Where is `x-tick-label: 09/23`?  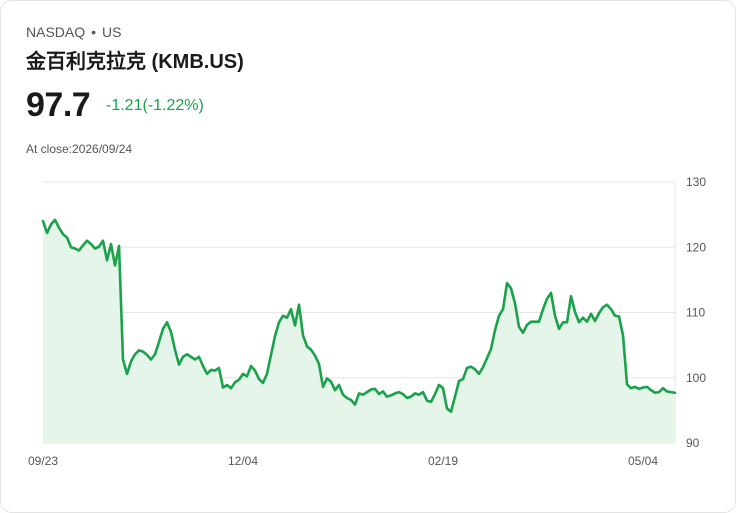 x-tick-label: 09/23 is located at coordinates (43, 461).